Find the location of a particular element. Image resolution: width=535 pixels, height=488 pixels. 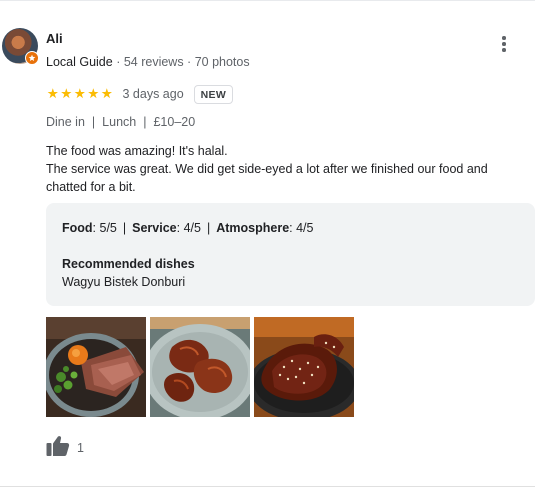

more-vert-icon is located at coordinates (504, 44).